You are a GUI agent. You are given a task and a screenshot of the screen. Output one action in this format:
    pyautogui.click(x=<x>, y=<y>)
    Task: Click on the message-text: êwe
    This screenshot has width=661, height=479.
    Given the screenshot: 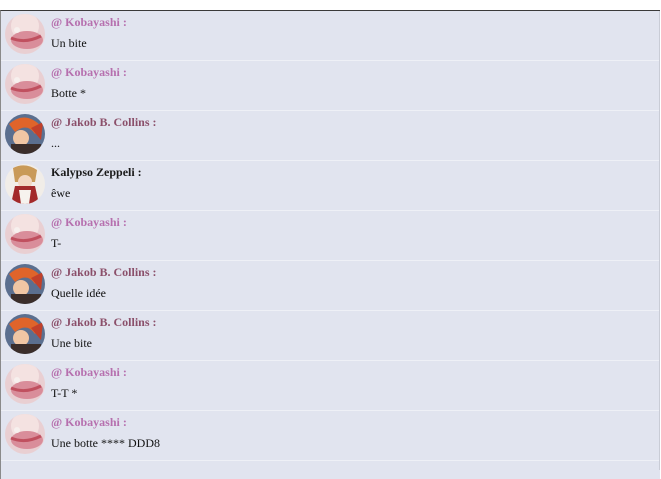 What is the action you would take?
    pyautogui.click(x=61, y=193)
    